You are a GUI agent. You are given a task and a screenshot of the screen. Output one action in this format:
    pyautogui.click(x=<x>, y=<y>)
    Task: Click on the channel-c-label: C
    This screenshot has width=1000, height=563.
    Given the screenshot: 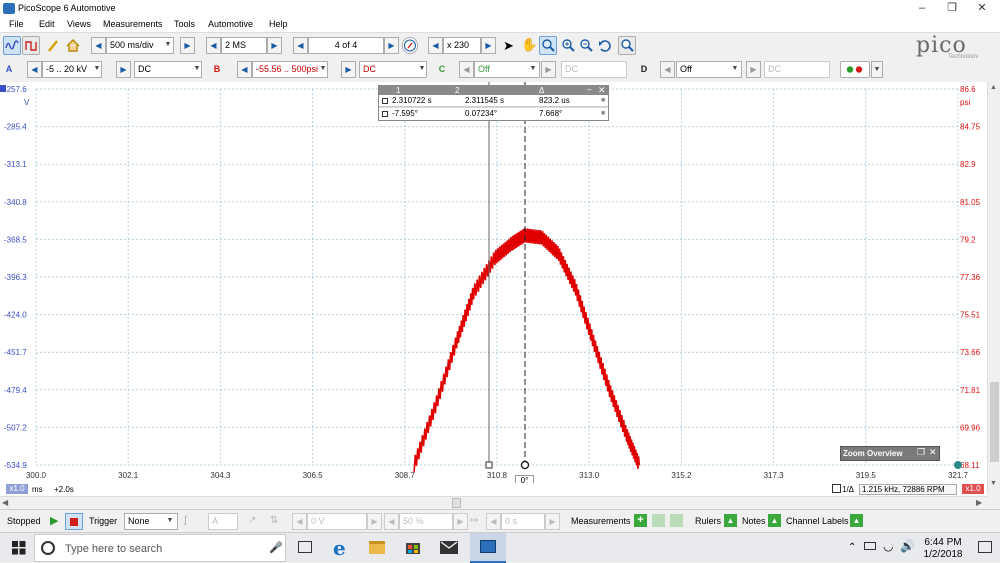 What is the action you would take?
    pyautogui.click(x=442, y=69)
    